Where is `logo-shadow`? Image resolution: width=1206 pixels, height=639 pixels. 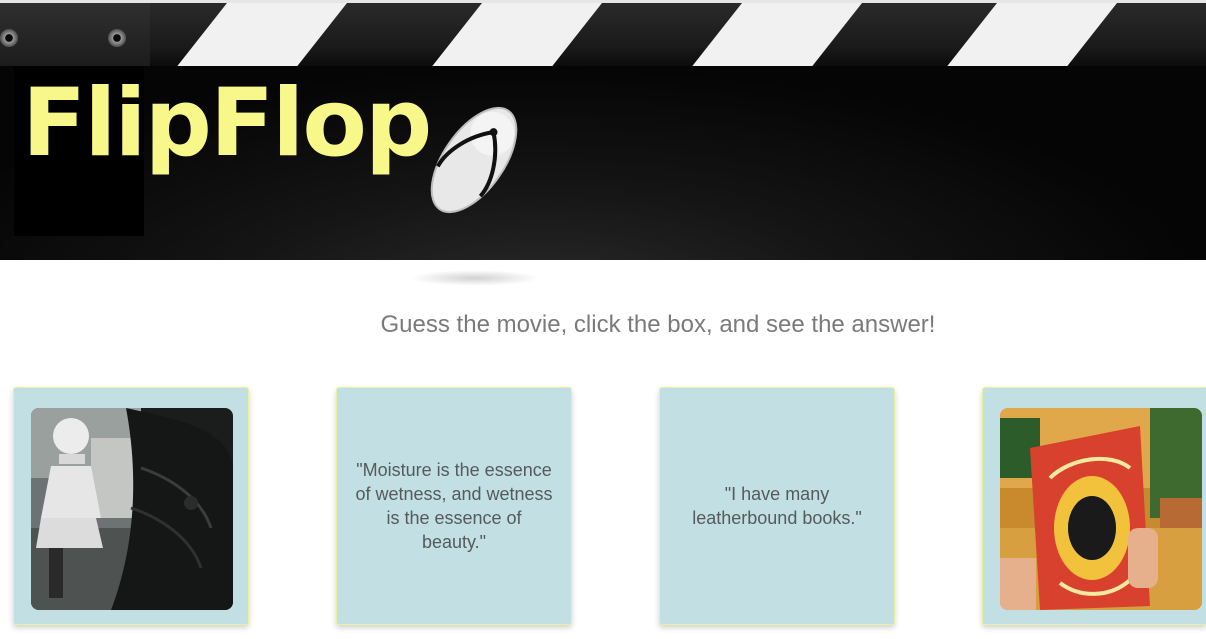 logo-shadow is located at coordinates (475, 278).